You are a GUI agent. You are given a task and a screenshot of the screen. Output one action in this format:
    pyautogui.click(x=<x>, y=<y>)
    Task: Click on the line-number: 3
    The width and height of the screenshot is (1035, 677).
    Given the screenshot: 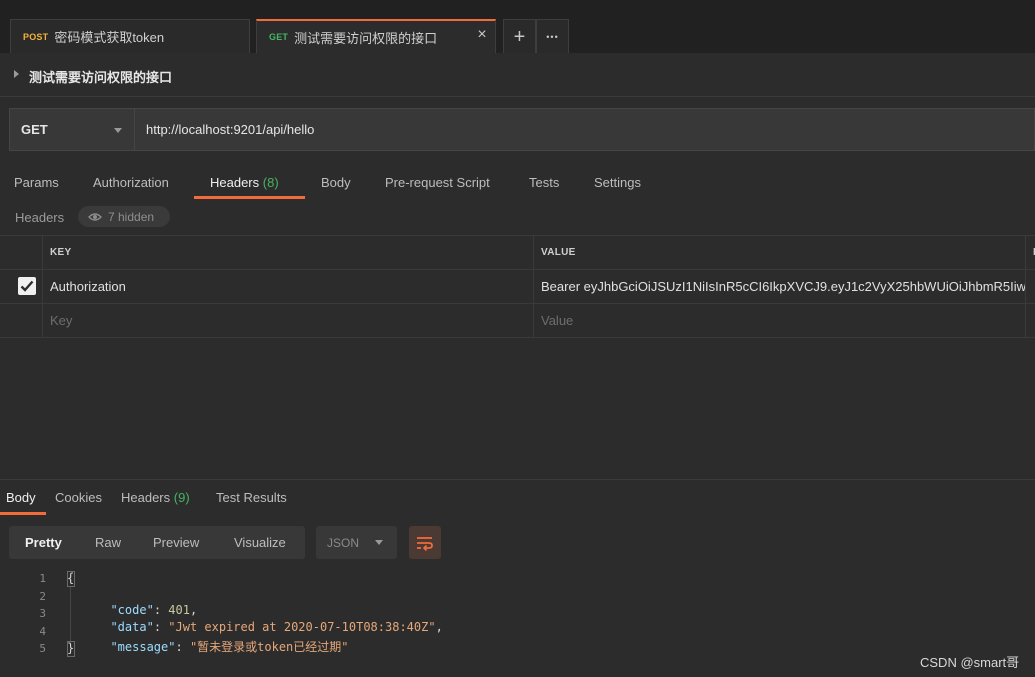 What is the action you would take?
    pyautogui.click(x=42, y=613)
    